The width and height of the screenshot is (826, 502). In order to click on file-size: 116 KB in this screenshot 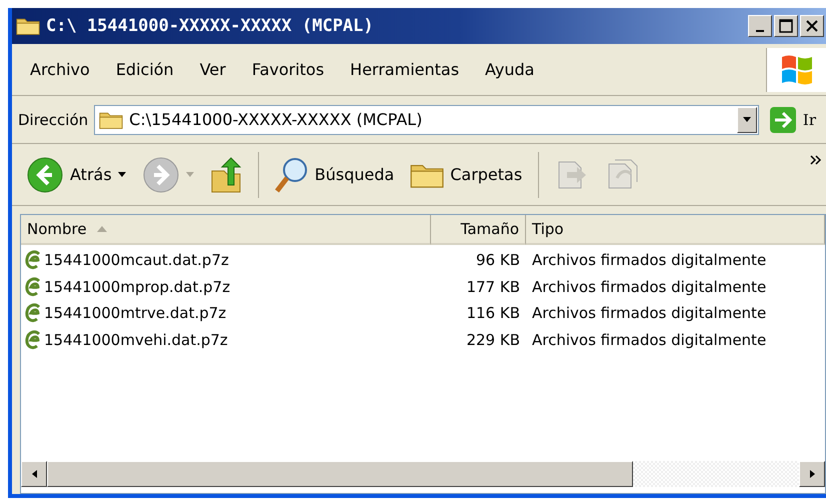, I will do `click(493, 313)`.